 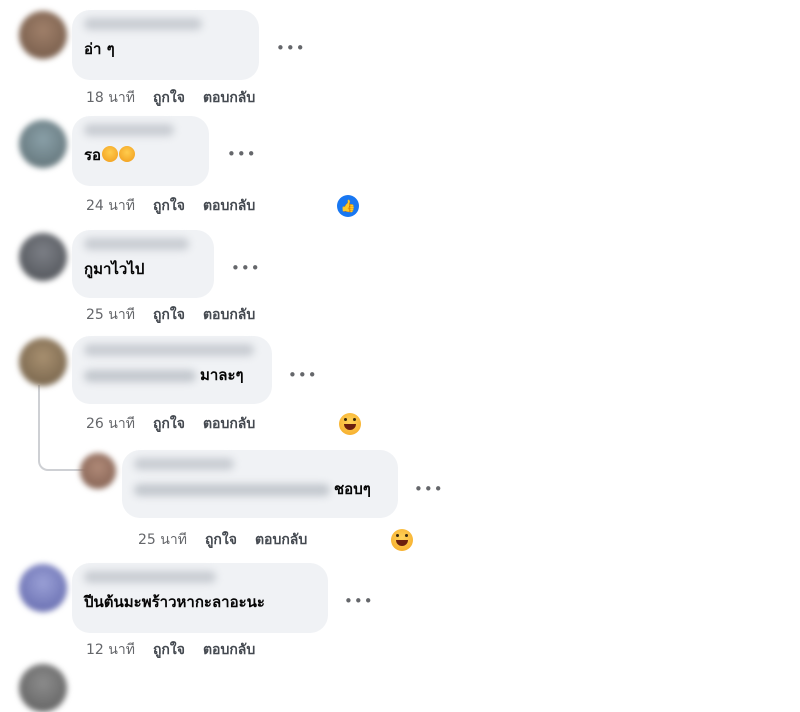 I want to click on comment-text: ปีนต้นมะพร้าวหากะลาอะนะ, so click(x=174, y=602).